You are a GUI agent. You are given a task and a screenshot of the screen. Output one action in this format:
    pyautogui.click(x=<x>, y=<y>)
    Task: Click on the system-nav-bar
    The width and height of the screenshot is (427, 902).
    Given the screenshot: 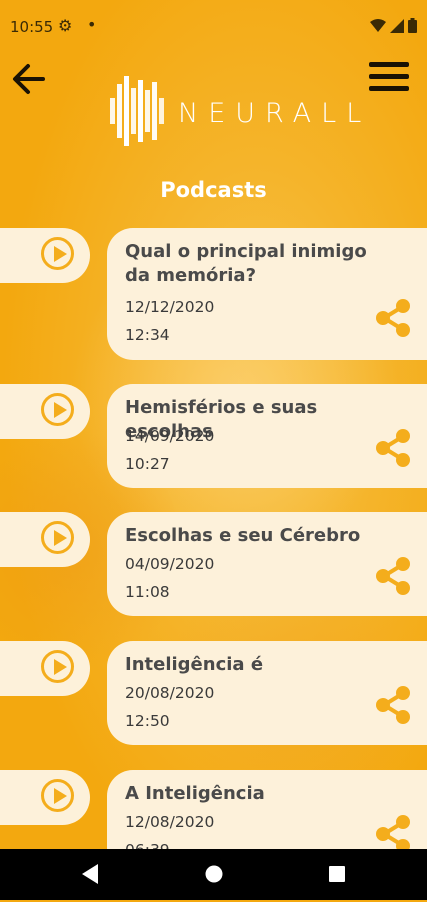 What is the action you would take?
    pyautogui.click(x=213, y=874)
    